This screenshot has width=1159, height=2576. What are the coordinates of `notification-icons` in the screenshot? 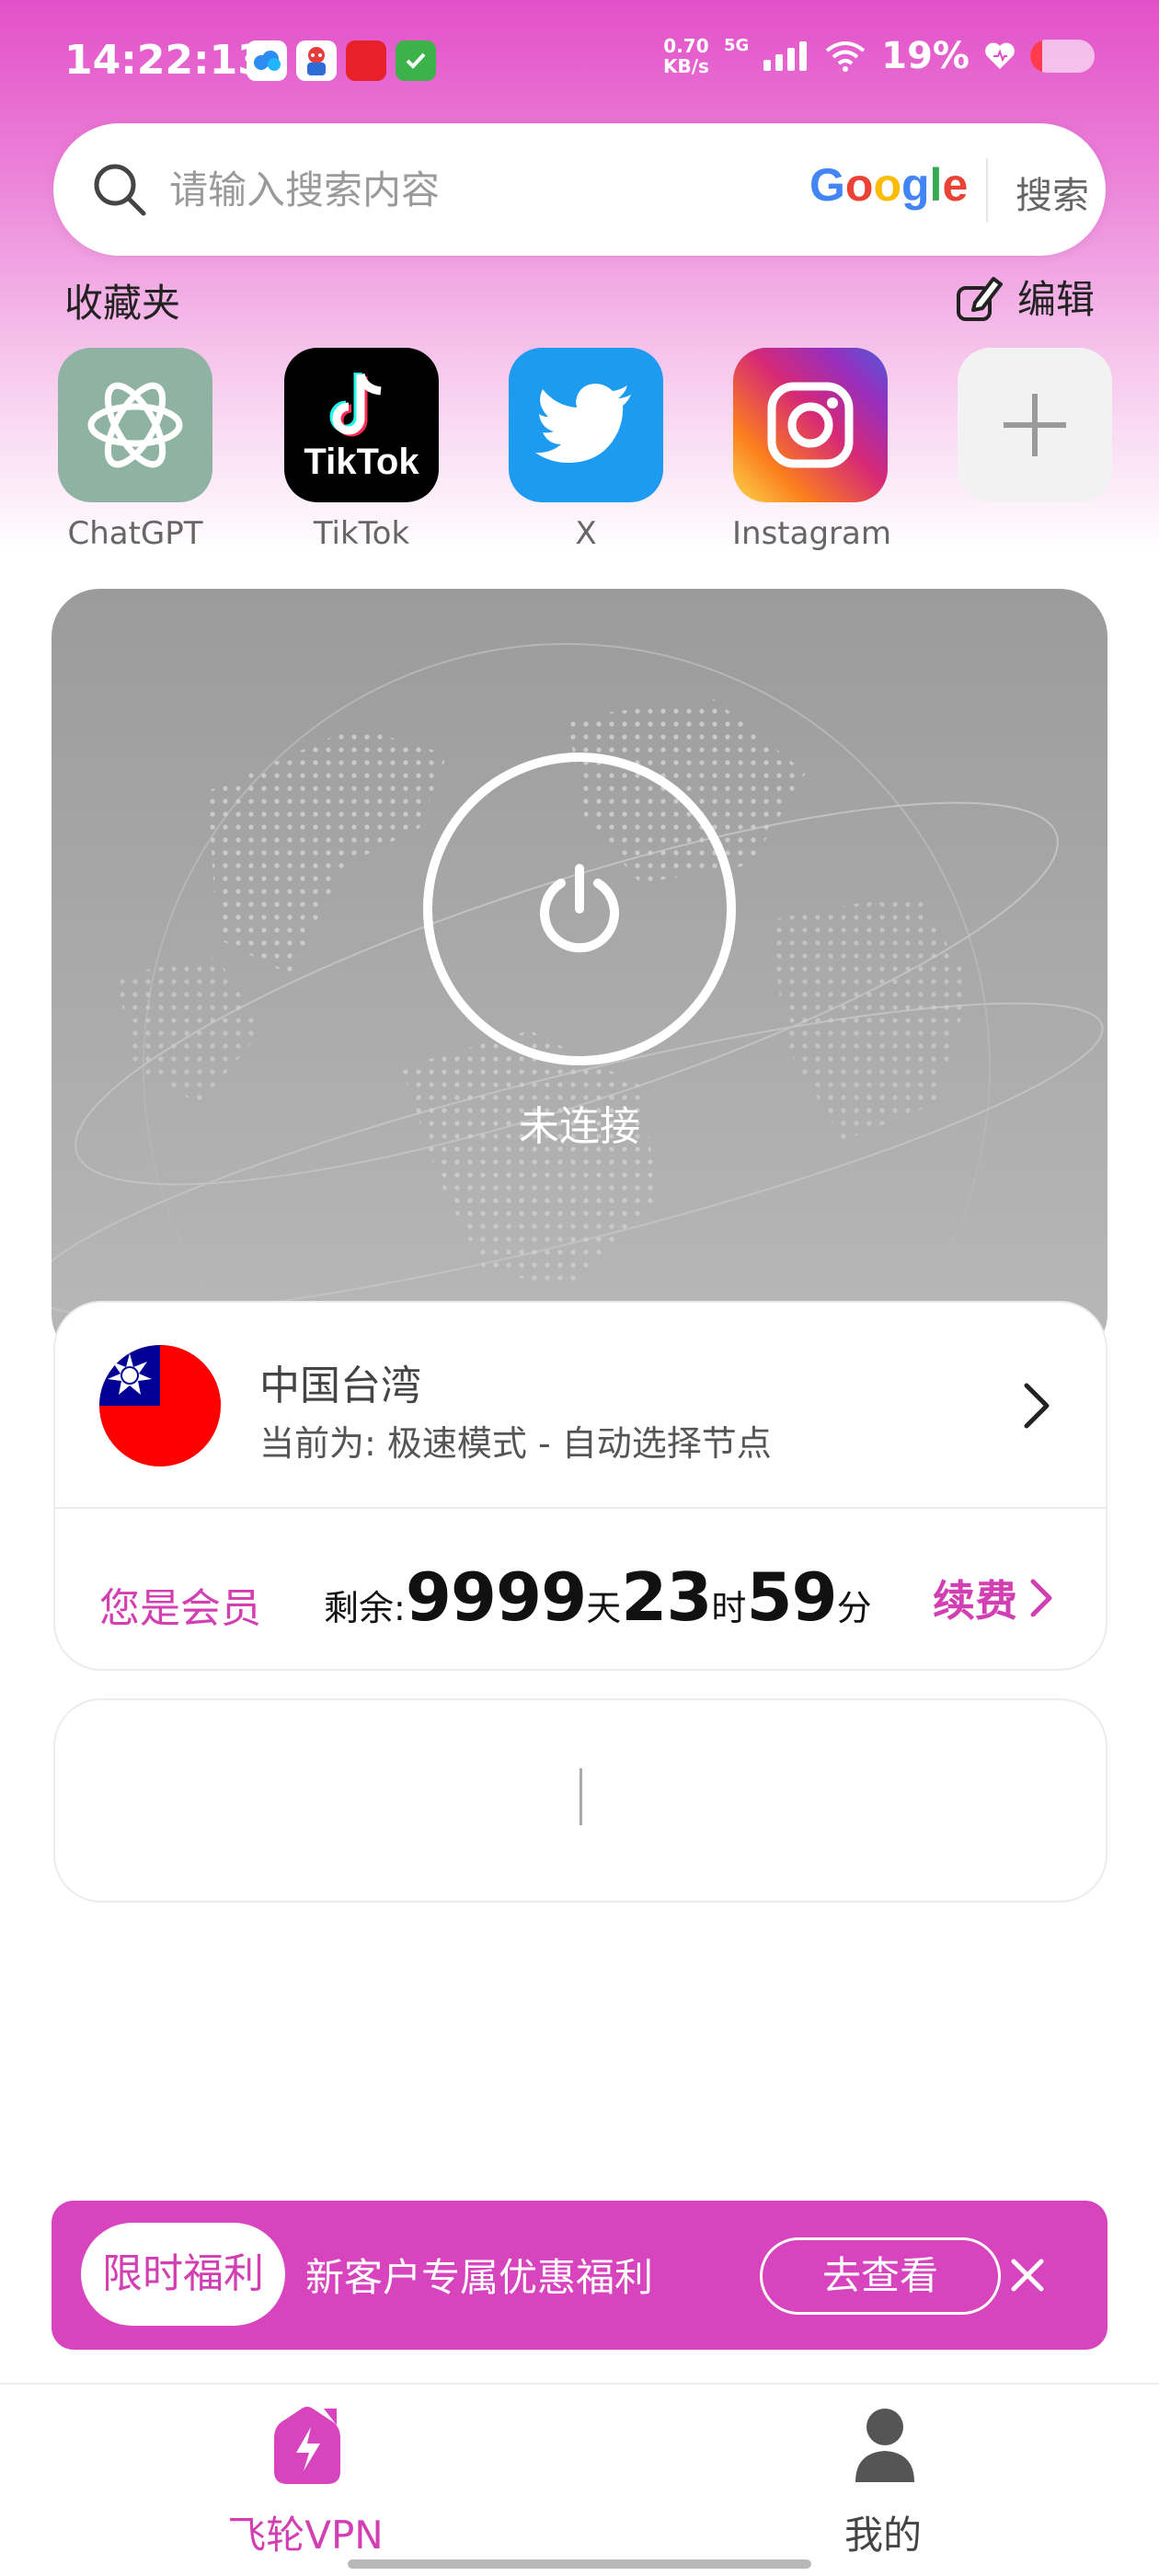 It's located at (341, 60).